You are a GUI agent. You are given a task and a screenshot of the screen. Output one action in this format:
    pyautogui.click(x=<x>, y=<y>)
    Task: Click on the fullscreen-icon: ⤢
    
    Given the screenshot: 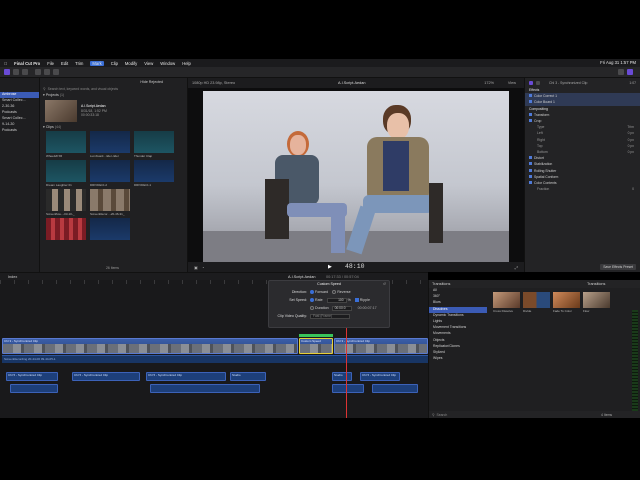 What is the action you would take?
    pyautogui.click(x=516, y=267)
    